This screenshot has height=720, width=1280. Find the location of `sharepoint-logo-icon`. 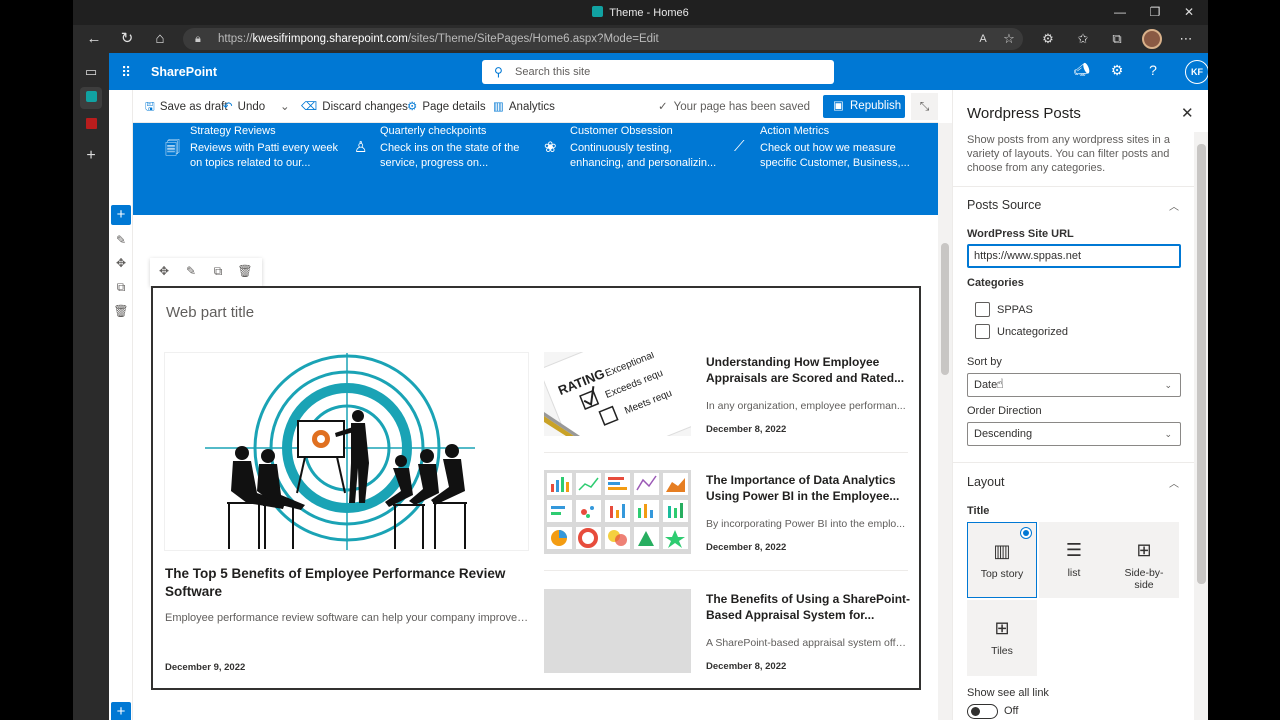

sharepoint-logo-icon is located at coordinates (598, 11).